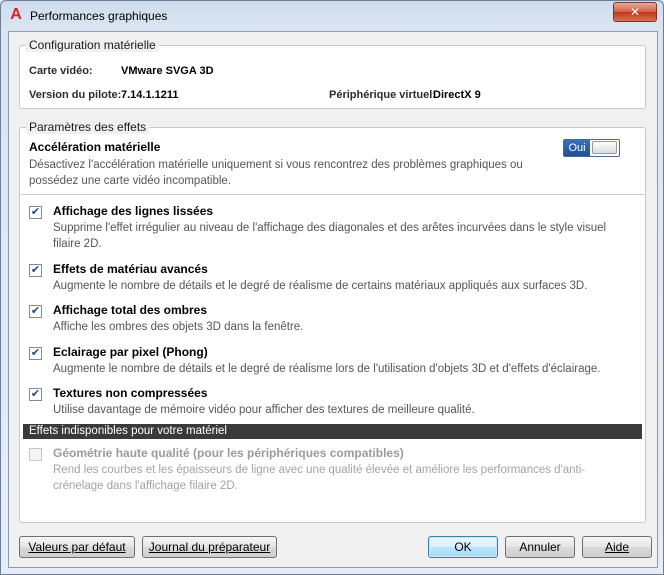 This screenshot has height=575, width=664. I want to click on window-title: Performances graphiques, so click(99, 16).